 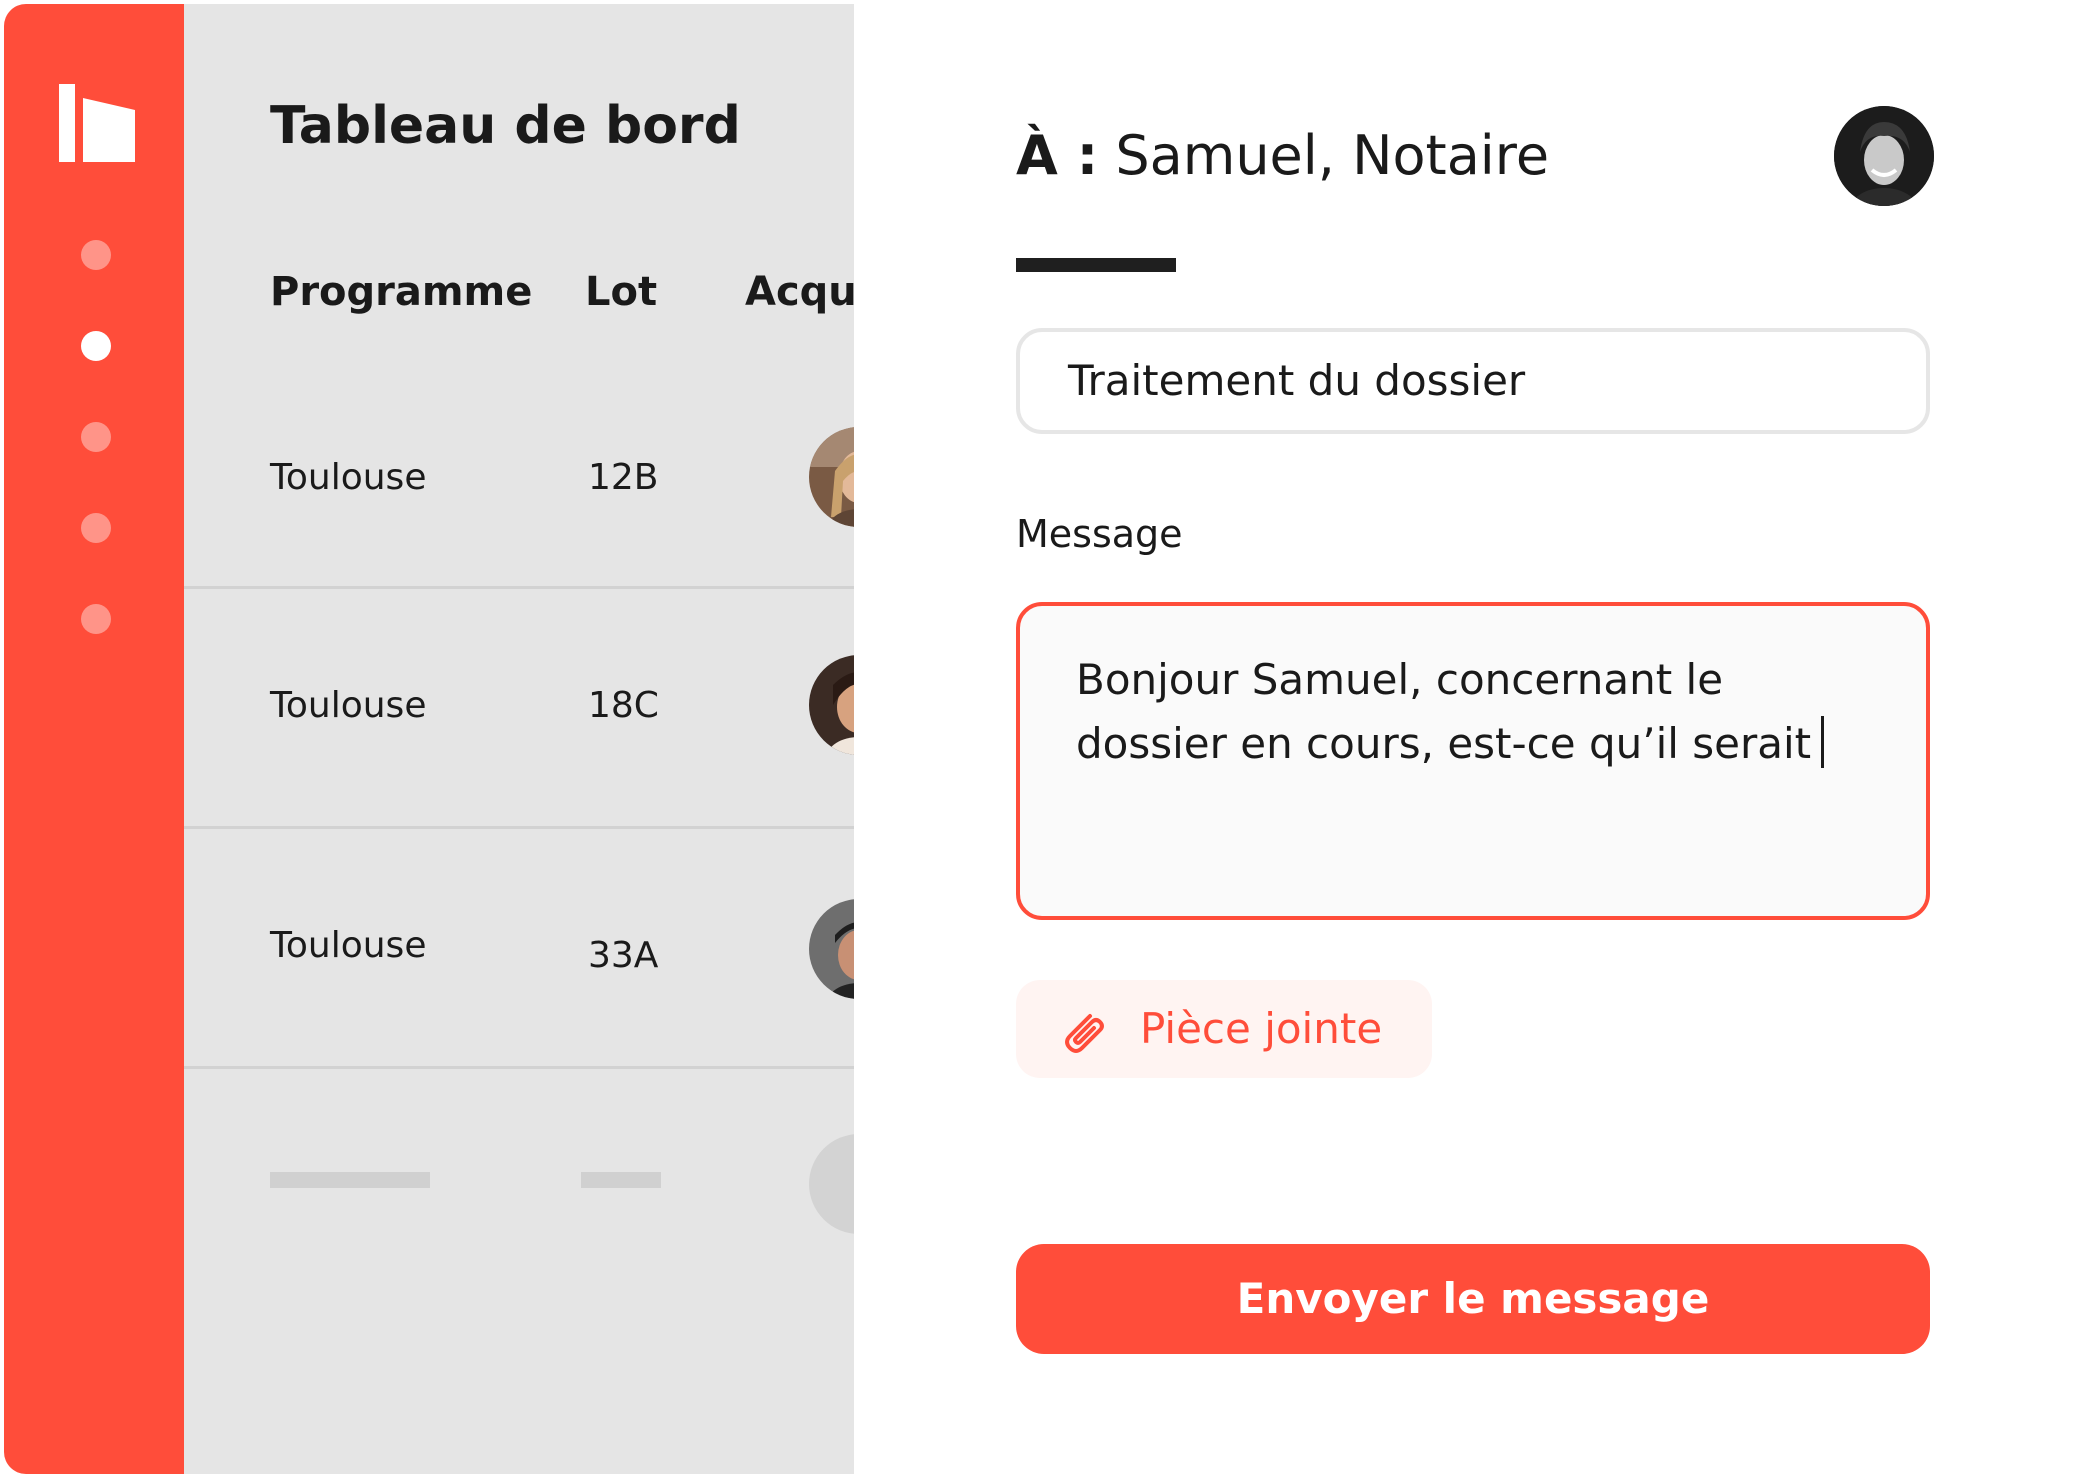 I want to click on page-title: Tableau de bord, so click(x=505, y=126).